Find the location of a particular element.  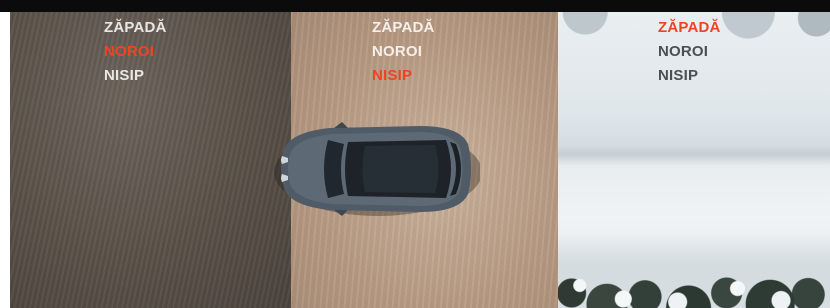

snow-panel-labels: ZĂPADĂ NOROI NISIP is located at coordinates (689, 52).